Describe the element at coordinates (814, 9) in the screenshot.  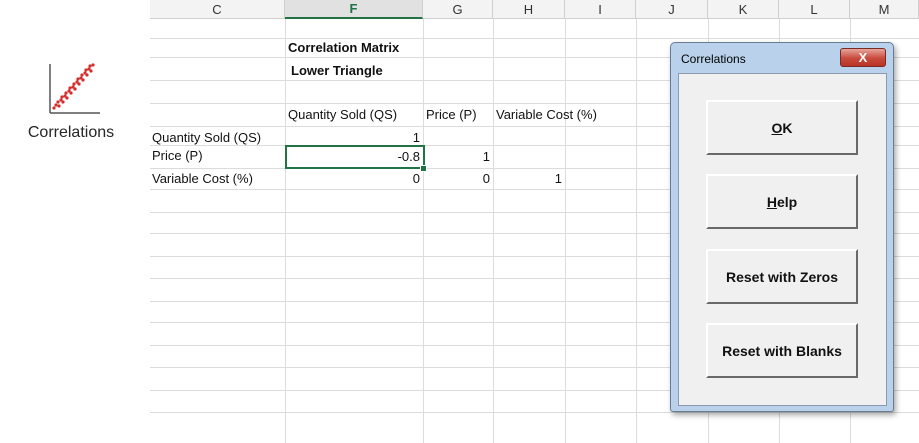
I see `column-header-l: L` at that location.